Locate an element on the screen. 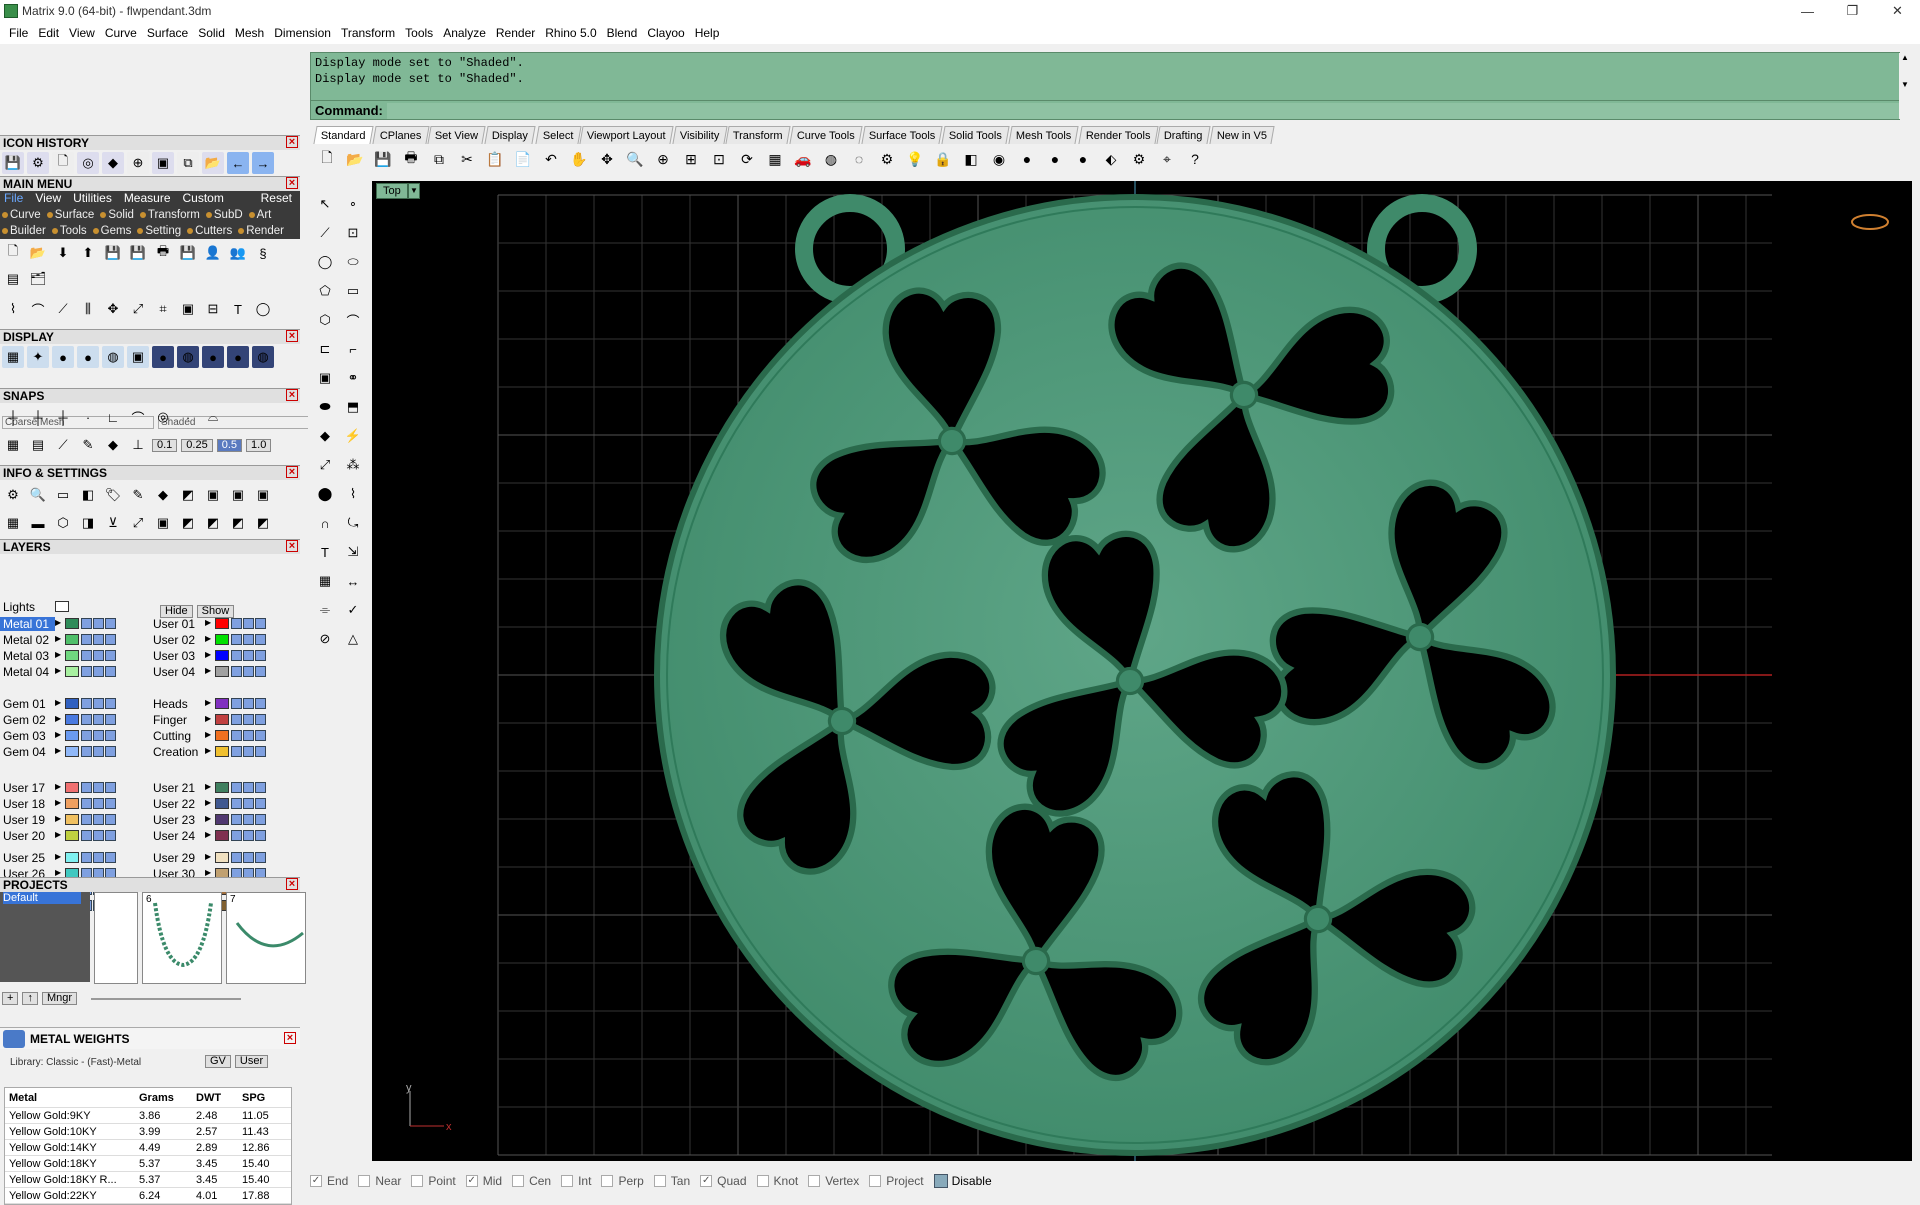  zoom-window-icon: ⊕ is located at coordinates (663, 159).